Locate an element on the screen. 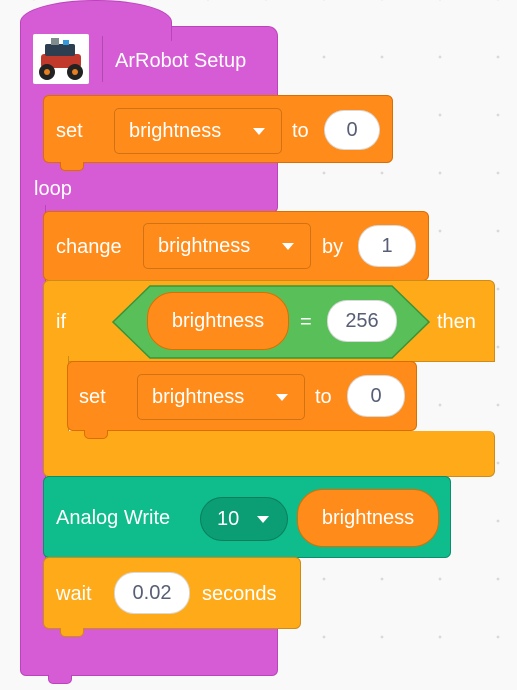  loop-arm-fill is located at coordinates (33, 420).